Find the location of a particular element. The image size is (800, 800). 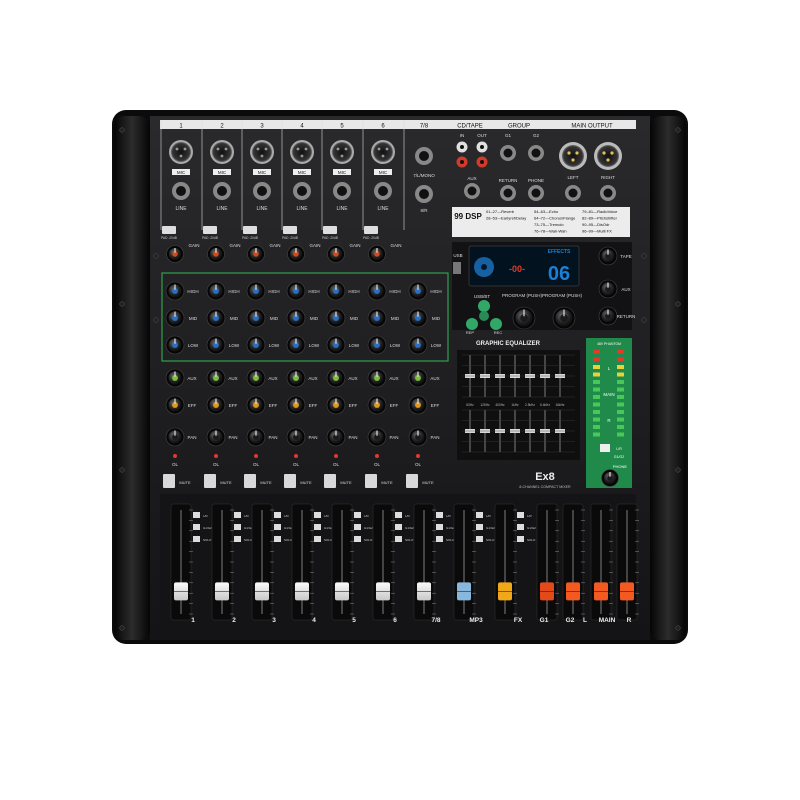

fx-preset-label: 96–99—Multi FX is located at coordinates (597, 231).